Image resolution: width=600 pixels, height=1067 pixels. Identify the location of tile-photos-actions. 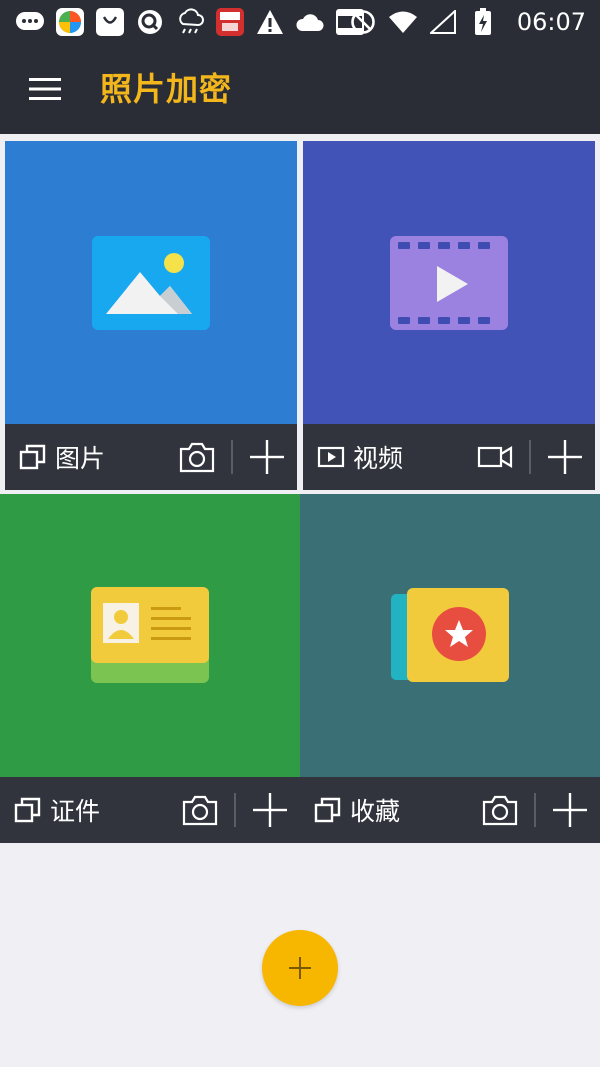
(232, 457).